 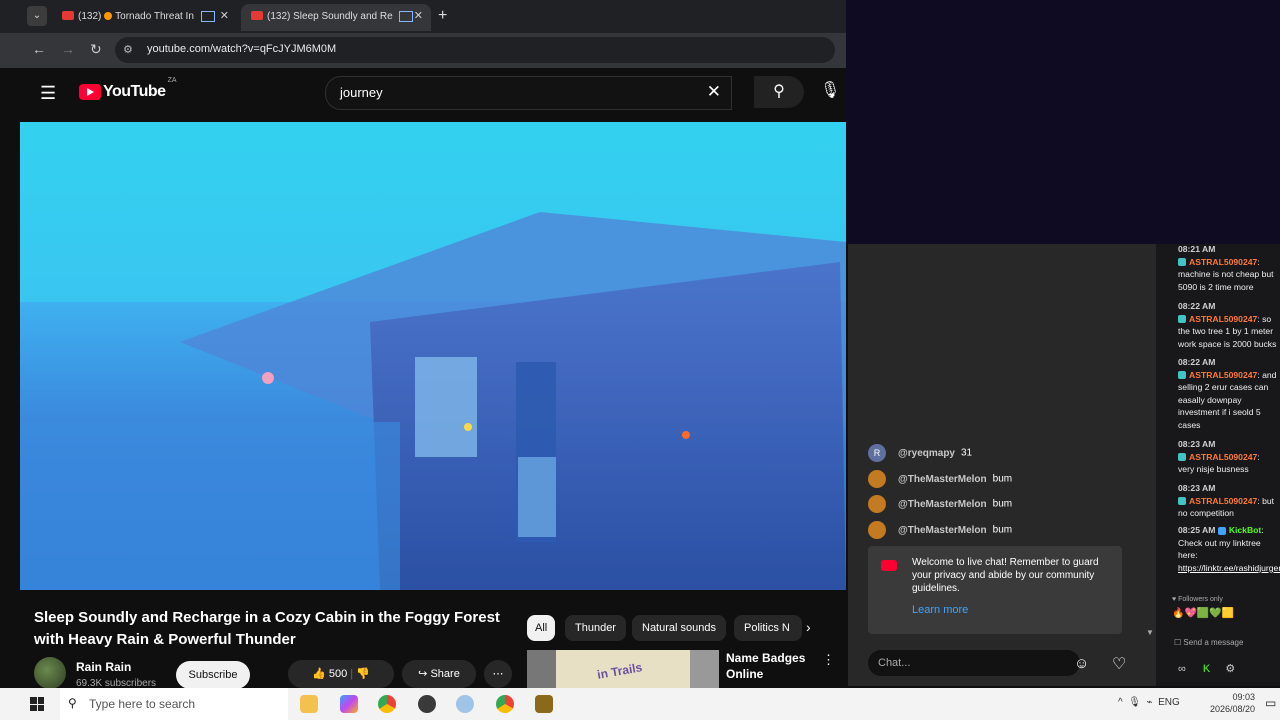 I want to click on search-input: journey ✕, so click(x=528, y=93).